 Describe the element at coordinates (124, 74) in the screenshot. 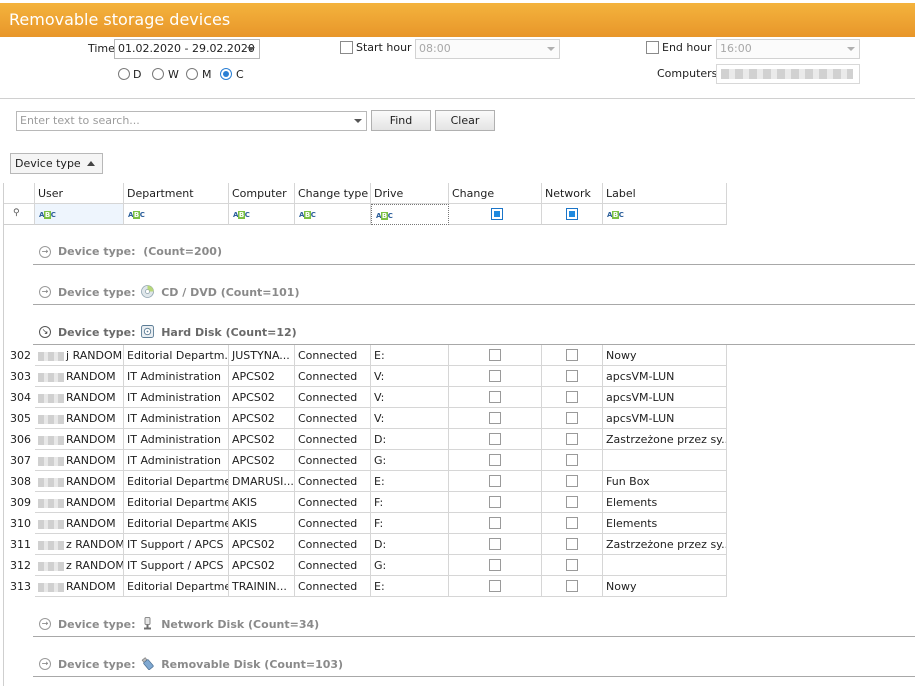

I see `radio-day` at that location.